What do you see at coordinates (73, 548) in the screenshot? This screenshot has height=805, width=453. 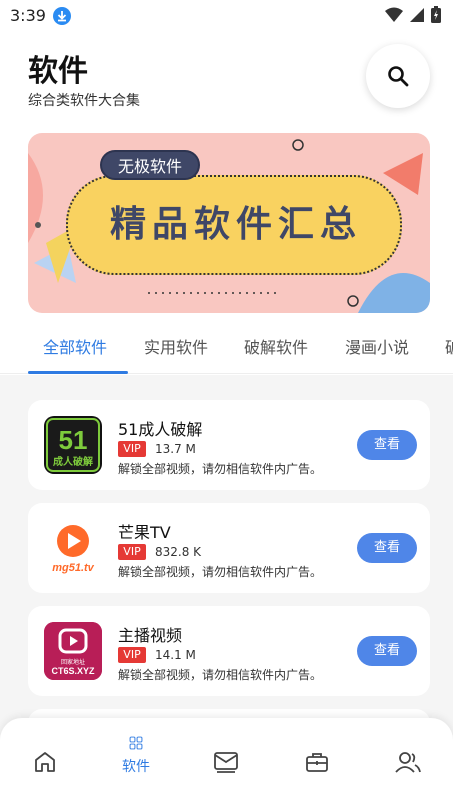 I see `mango-tv-icon: mg51.tv` at bounding box center [73, 548].